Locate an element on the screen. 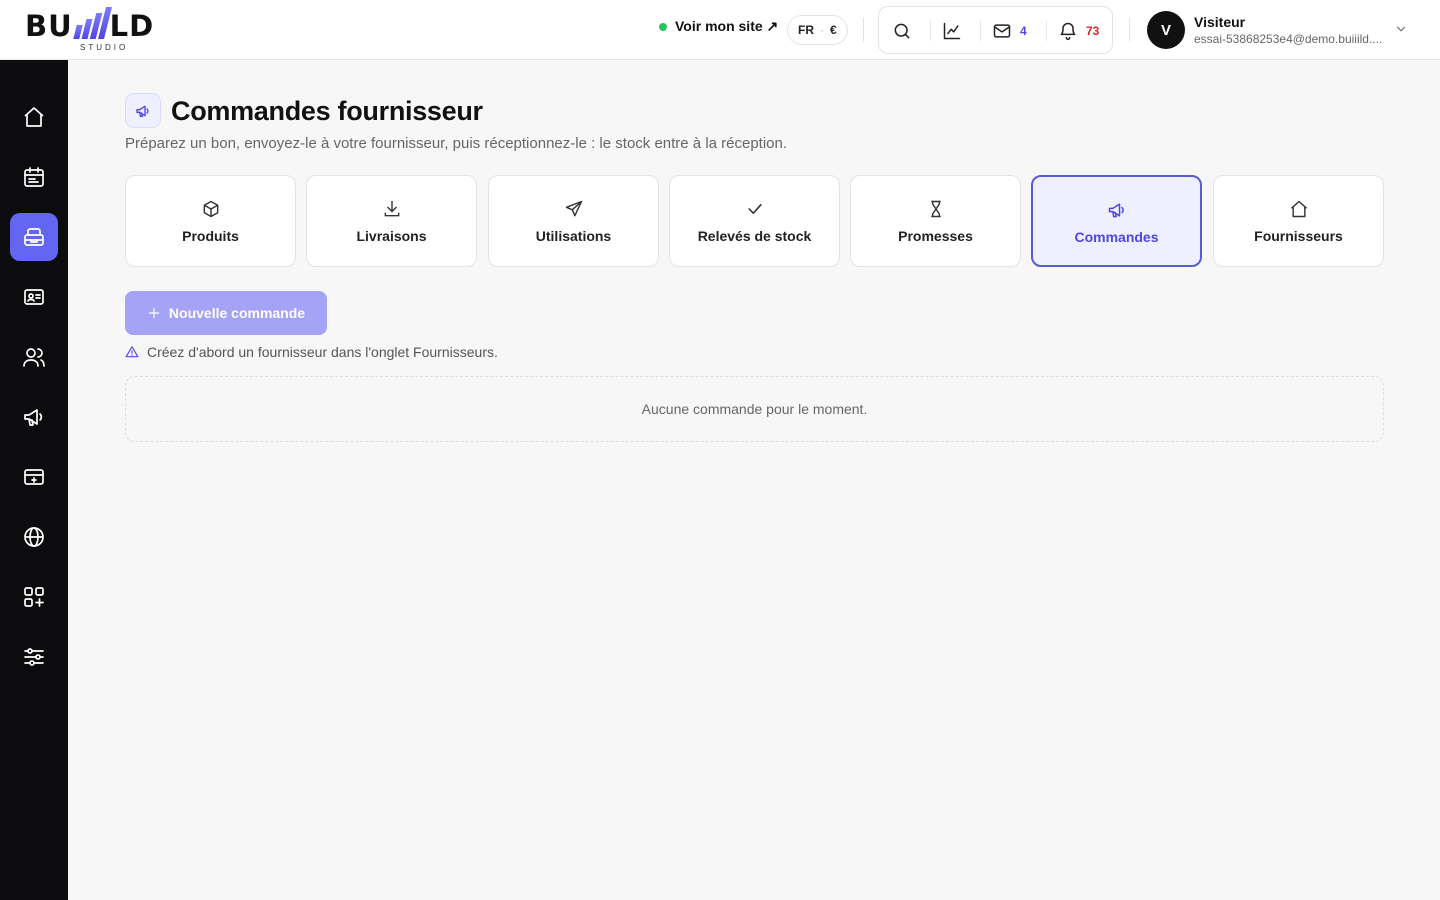 The height and width of the screenshot is (900, 1440). apps-add-icon is located at coordinates (34, 597).